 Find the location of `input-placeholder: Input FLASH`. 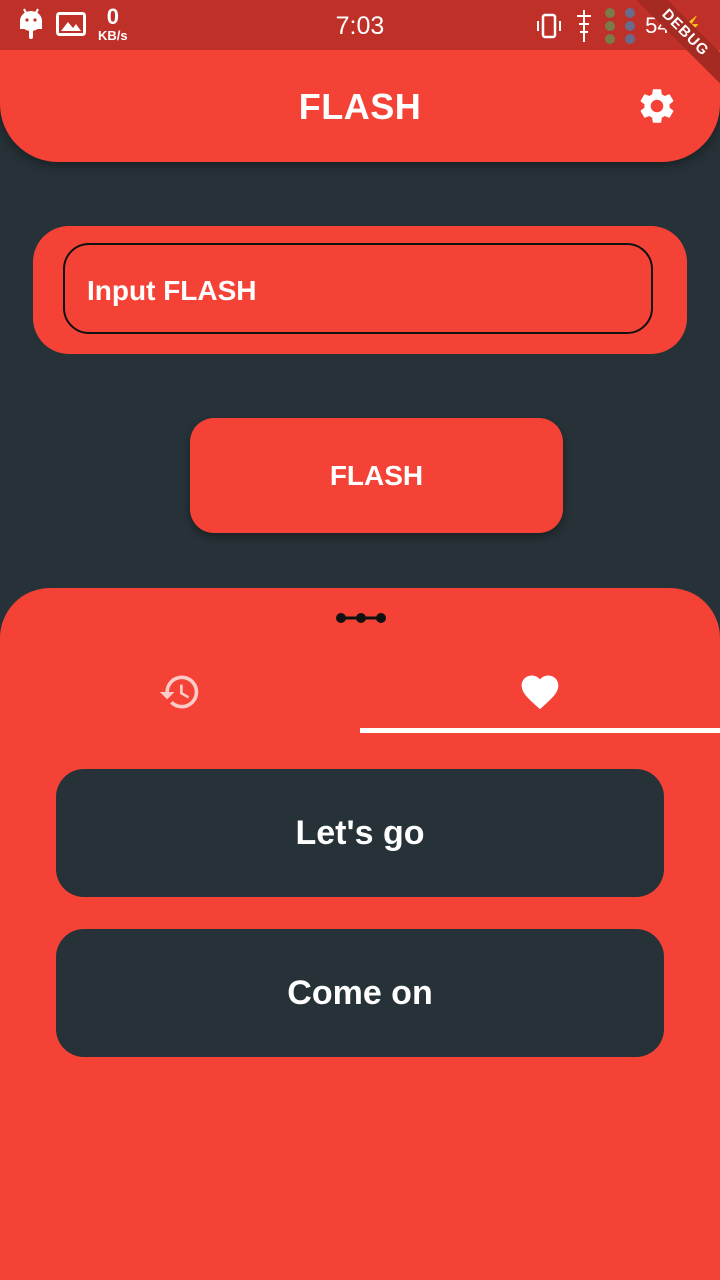

input-placeholder: Input FLASH is located at coordinates (172, 290).